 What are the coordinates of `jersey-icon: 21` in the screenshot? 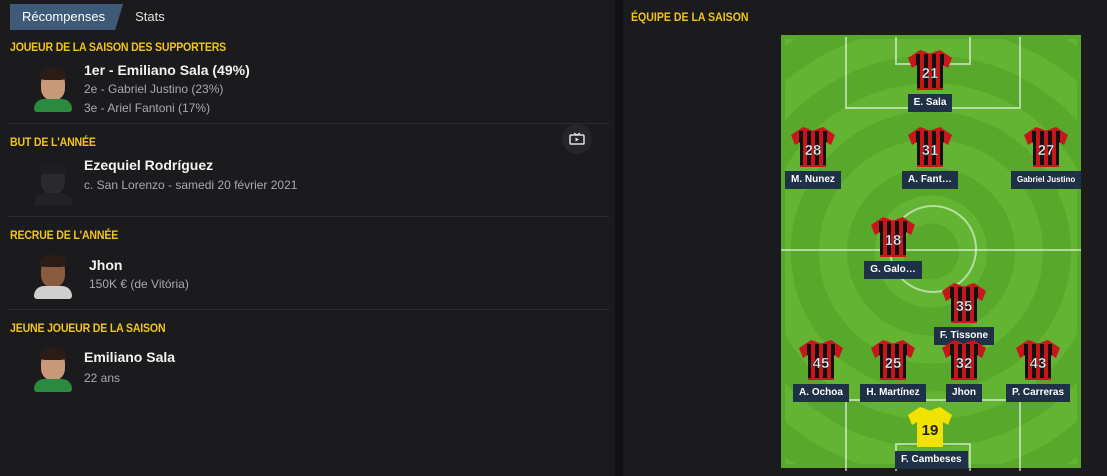 It's located at (930, 70).